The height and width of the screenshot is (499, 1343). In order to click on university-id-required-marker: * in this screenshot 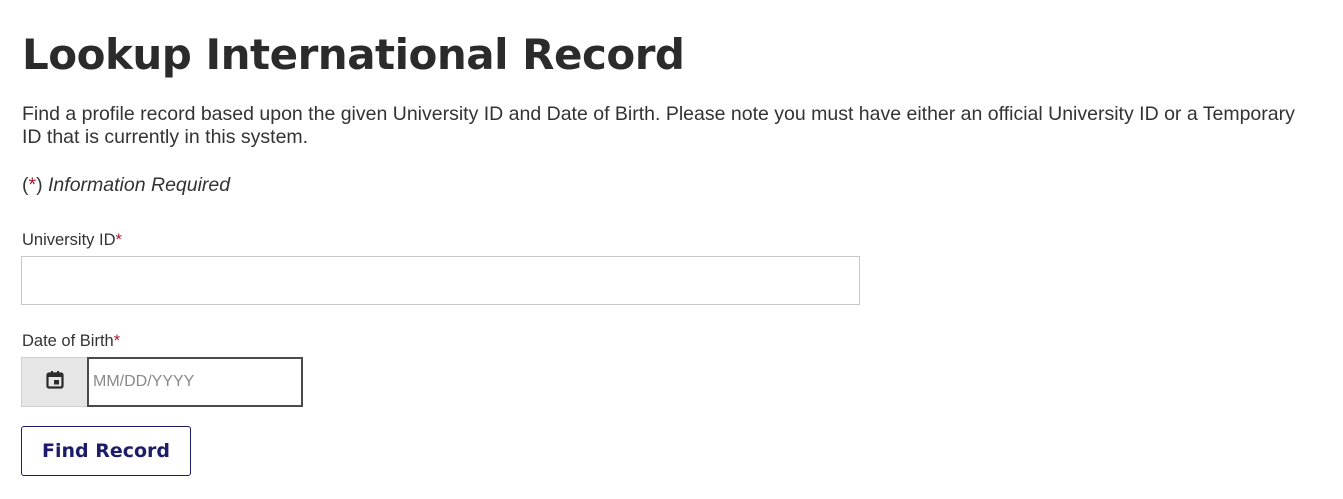, I will do `click(118, 240)`.